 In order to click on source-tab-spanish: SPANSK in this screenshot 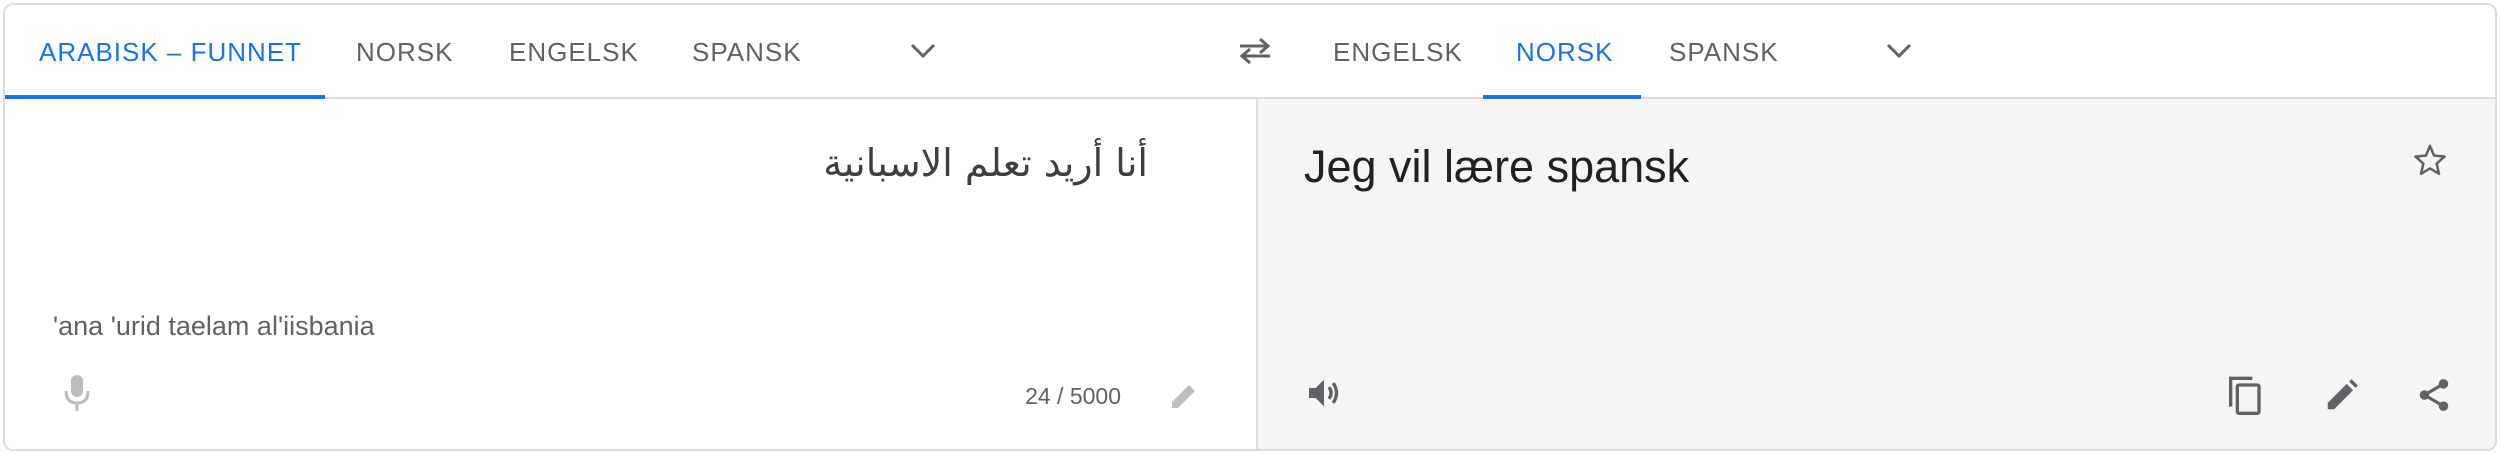, I will do `click(747, 52)`.